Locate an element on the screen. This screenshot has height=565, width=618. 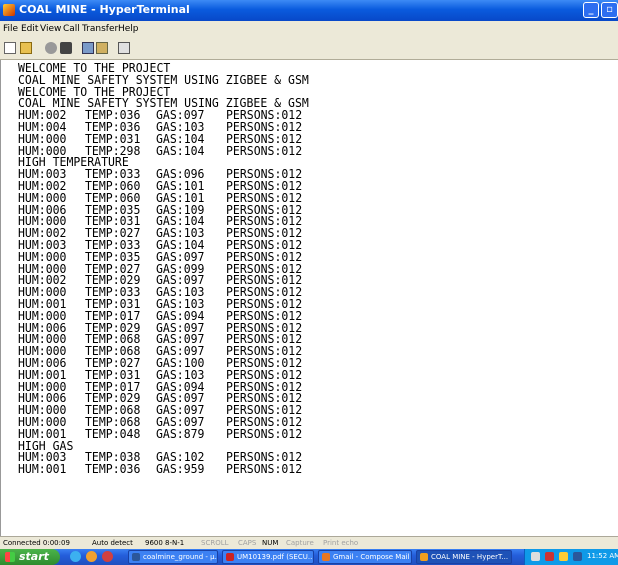
word-icon is located at coordinates (136, 557).